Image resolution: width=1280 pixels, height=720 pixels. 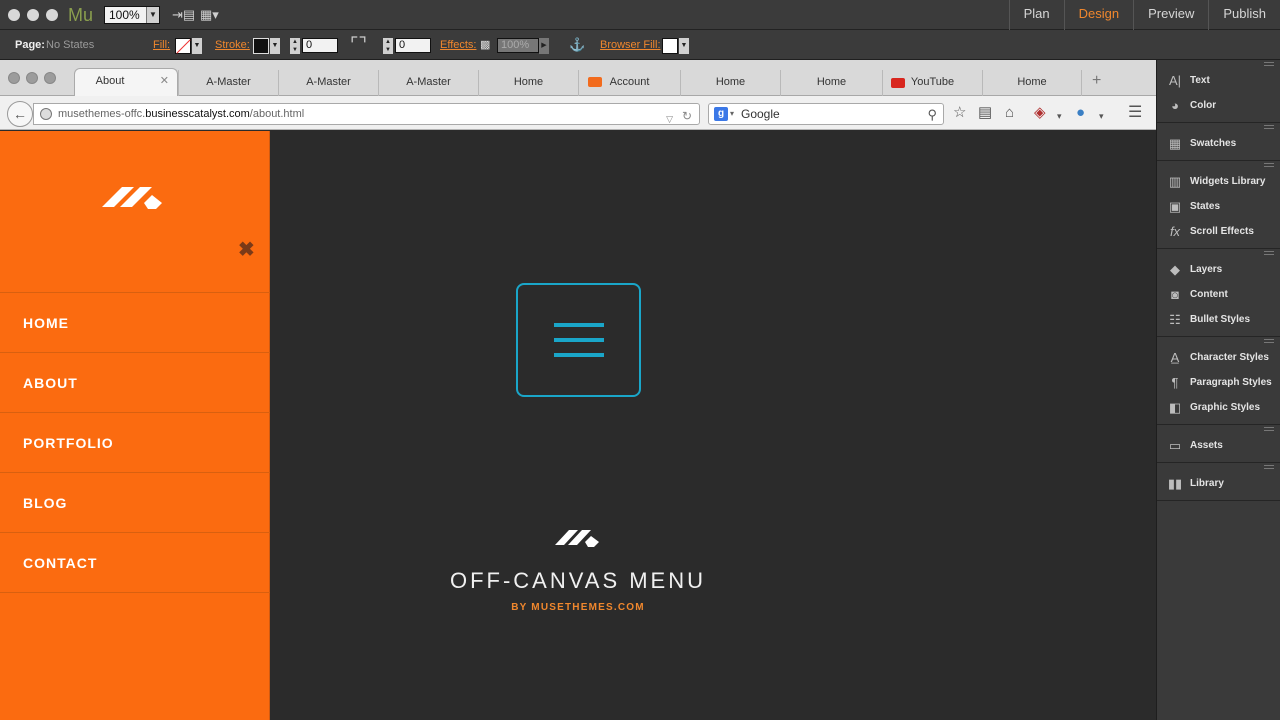 I want to click on browser-fill-swatch, so click(x=670, y=46).